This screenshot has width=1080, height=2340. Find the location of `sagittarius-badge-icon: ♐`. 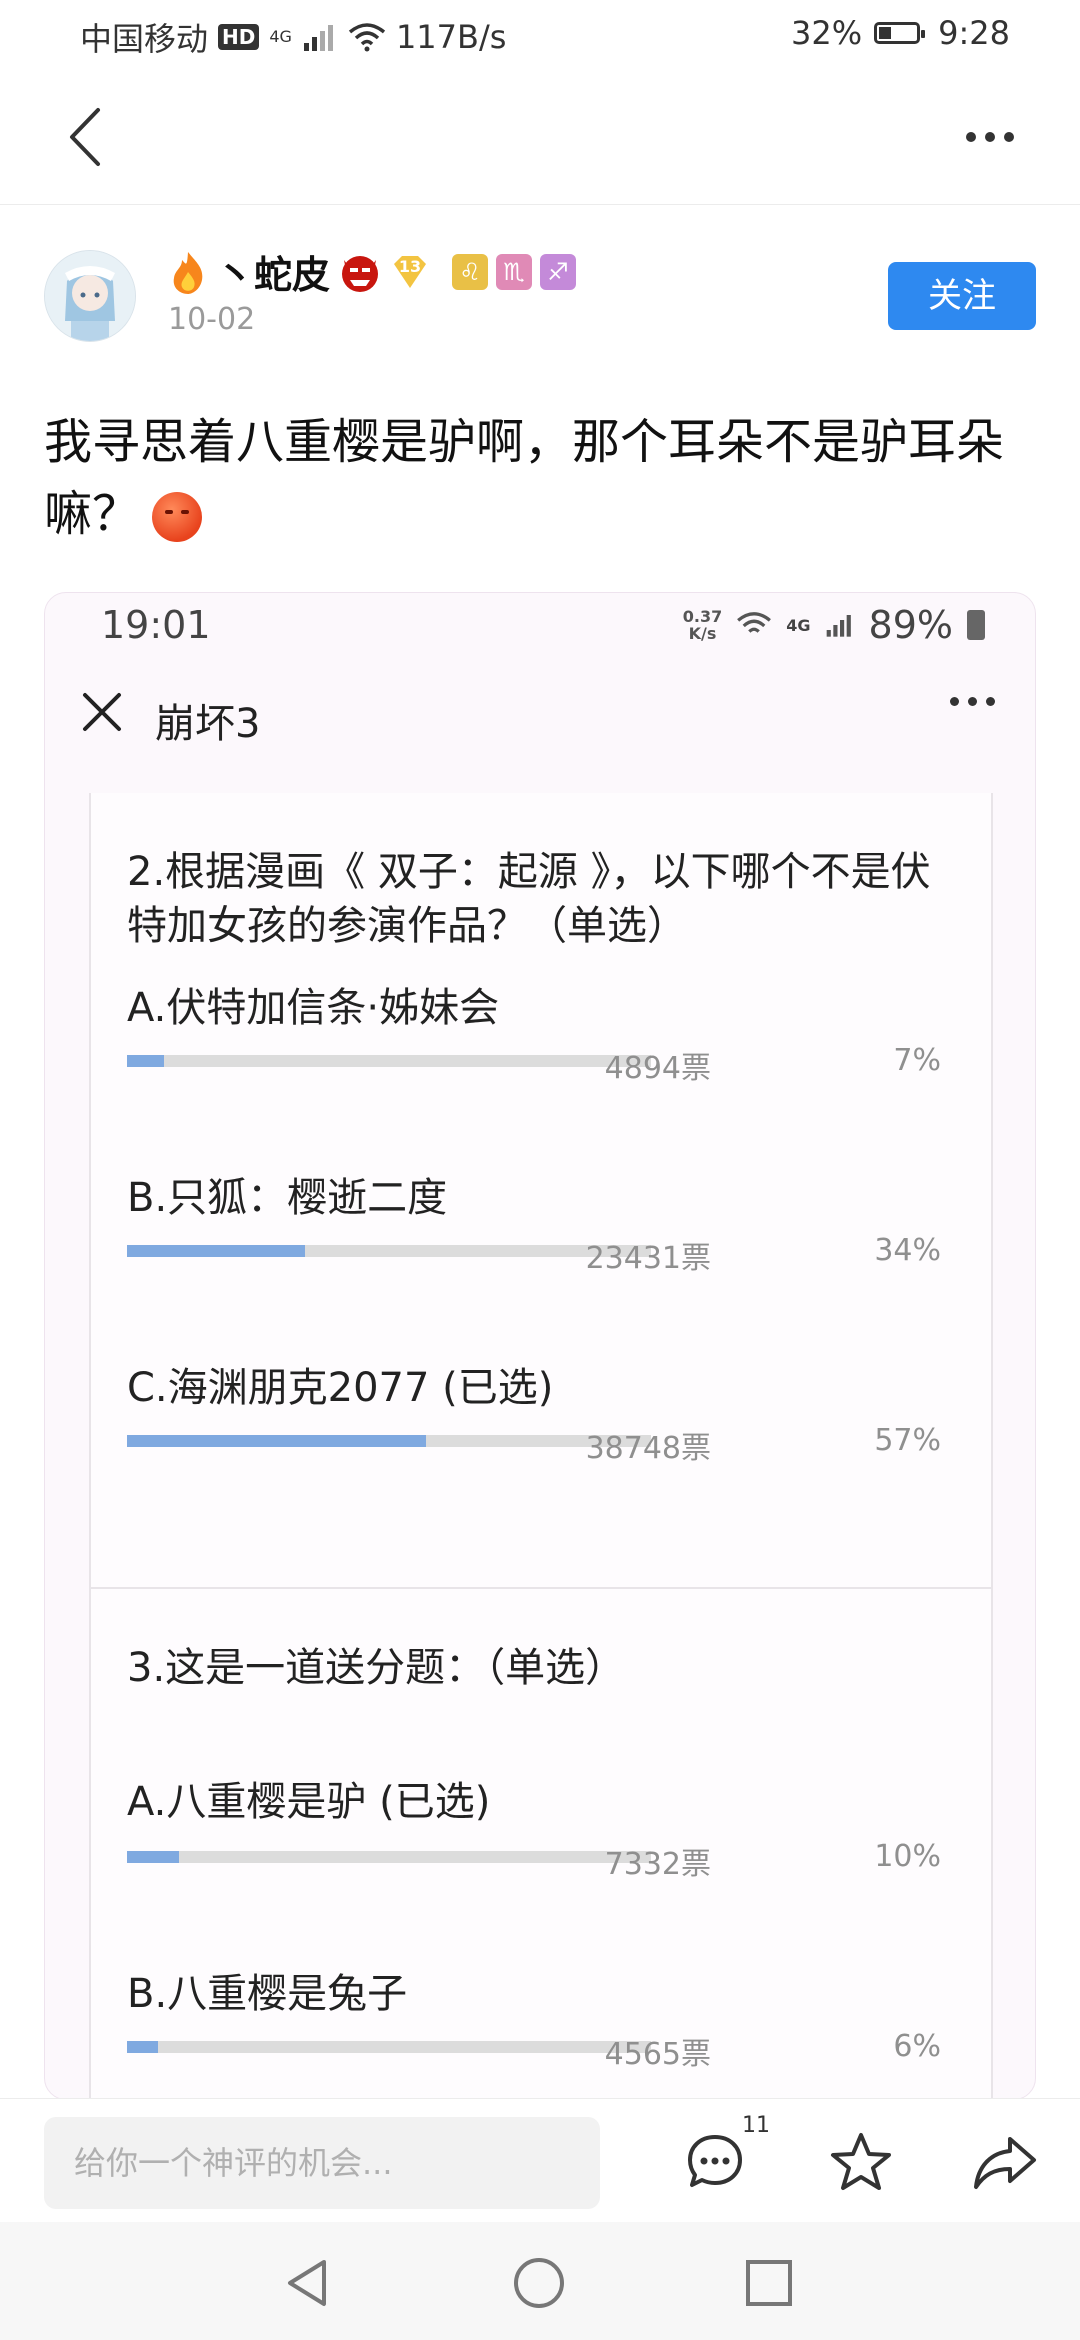

sagittarius-badge-icon: ♐ is located at coordinates (558, 271).